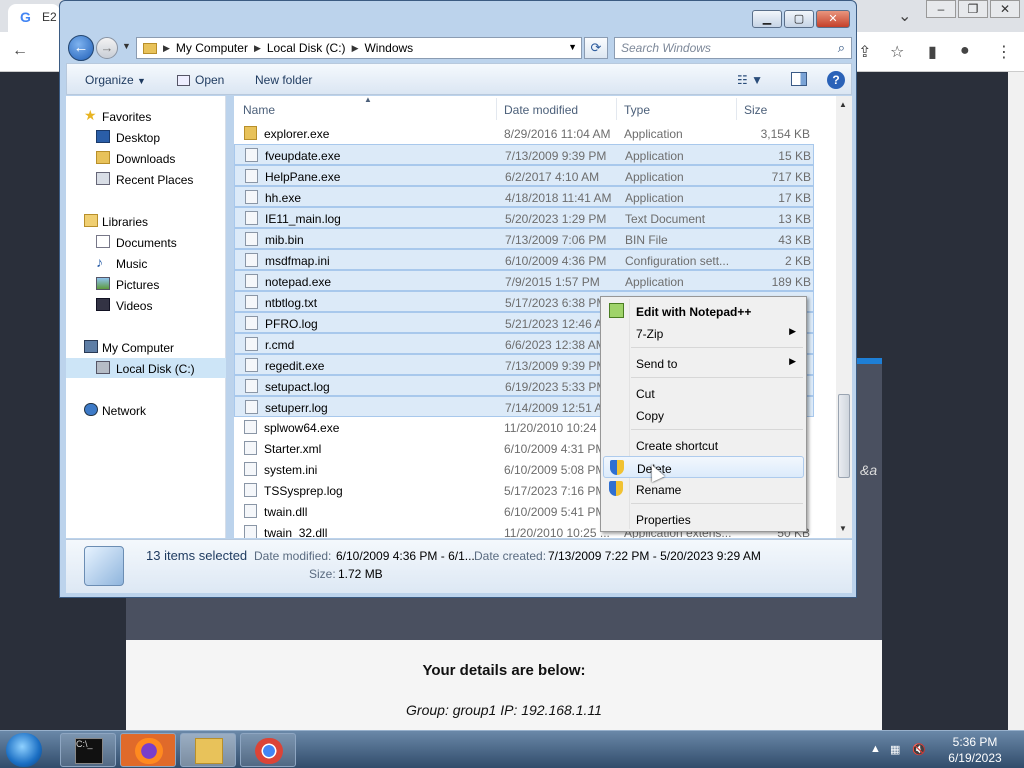  What do you see at coordinates (24, 750) in the screenshot?
I see `start-button` at bounding box center [24, 750].